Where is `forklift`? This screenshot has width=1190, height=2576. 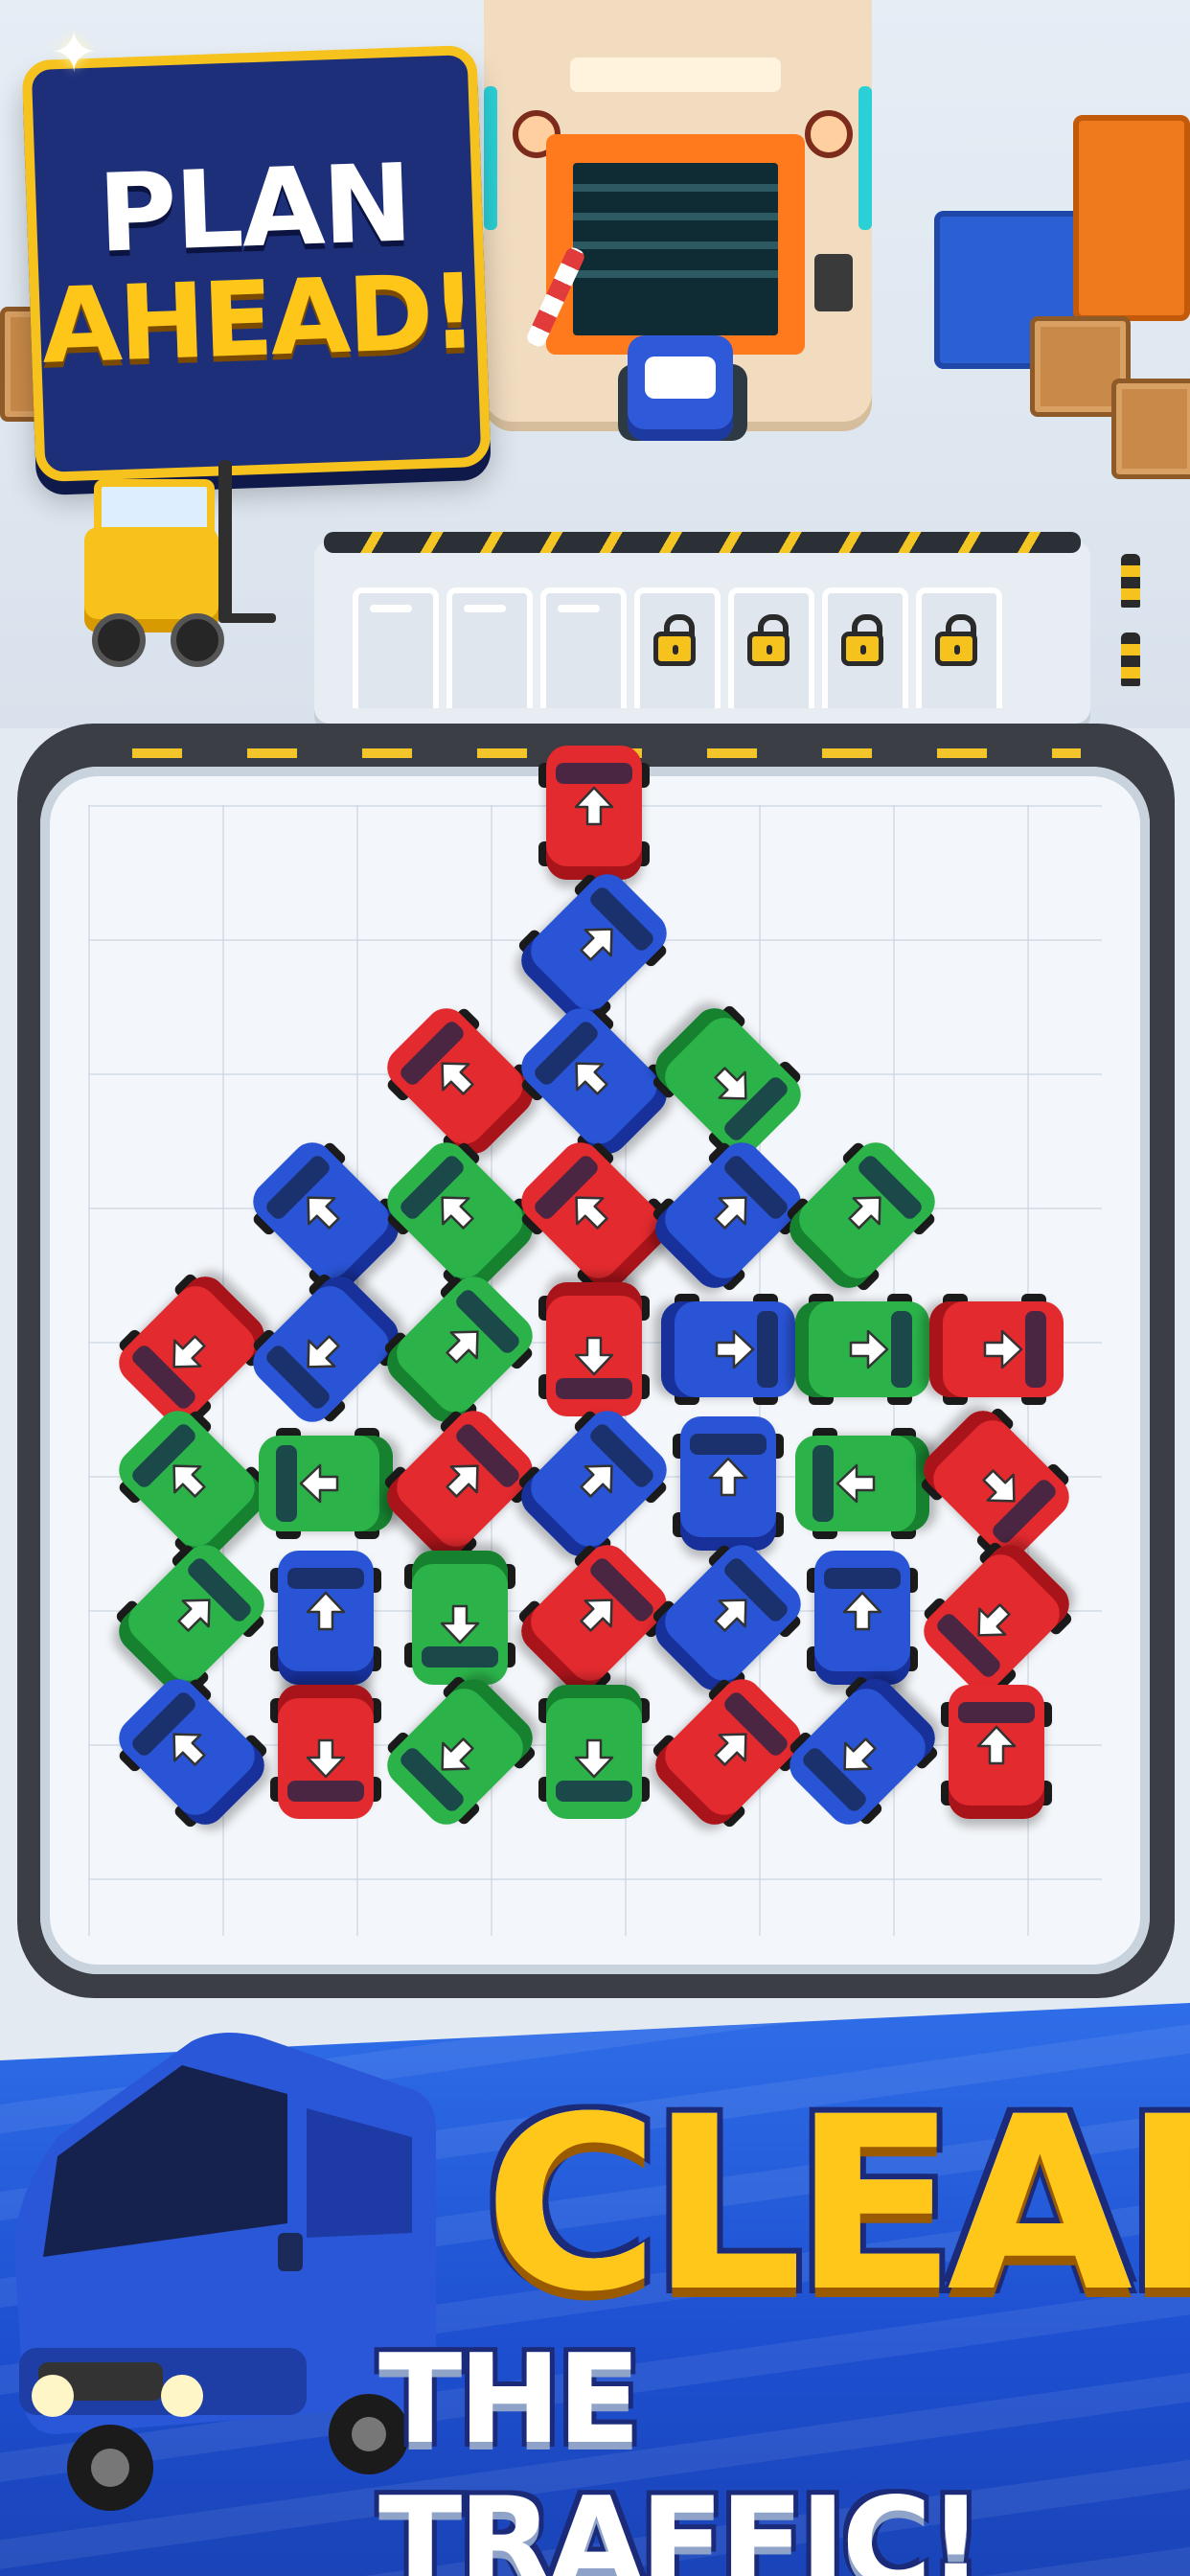
forklift is located at coordinates (175, 565).